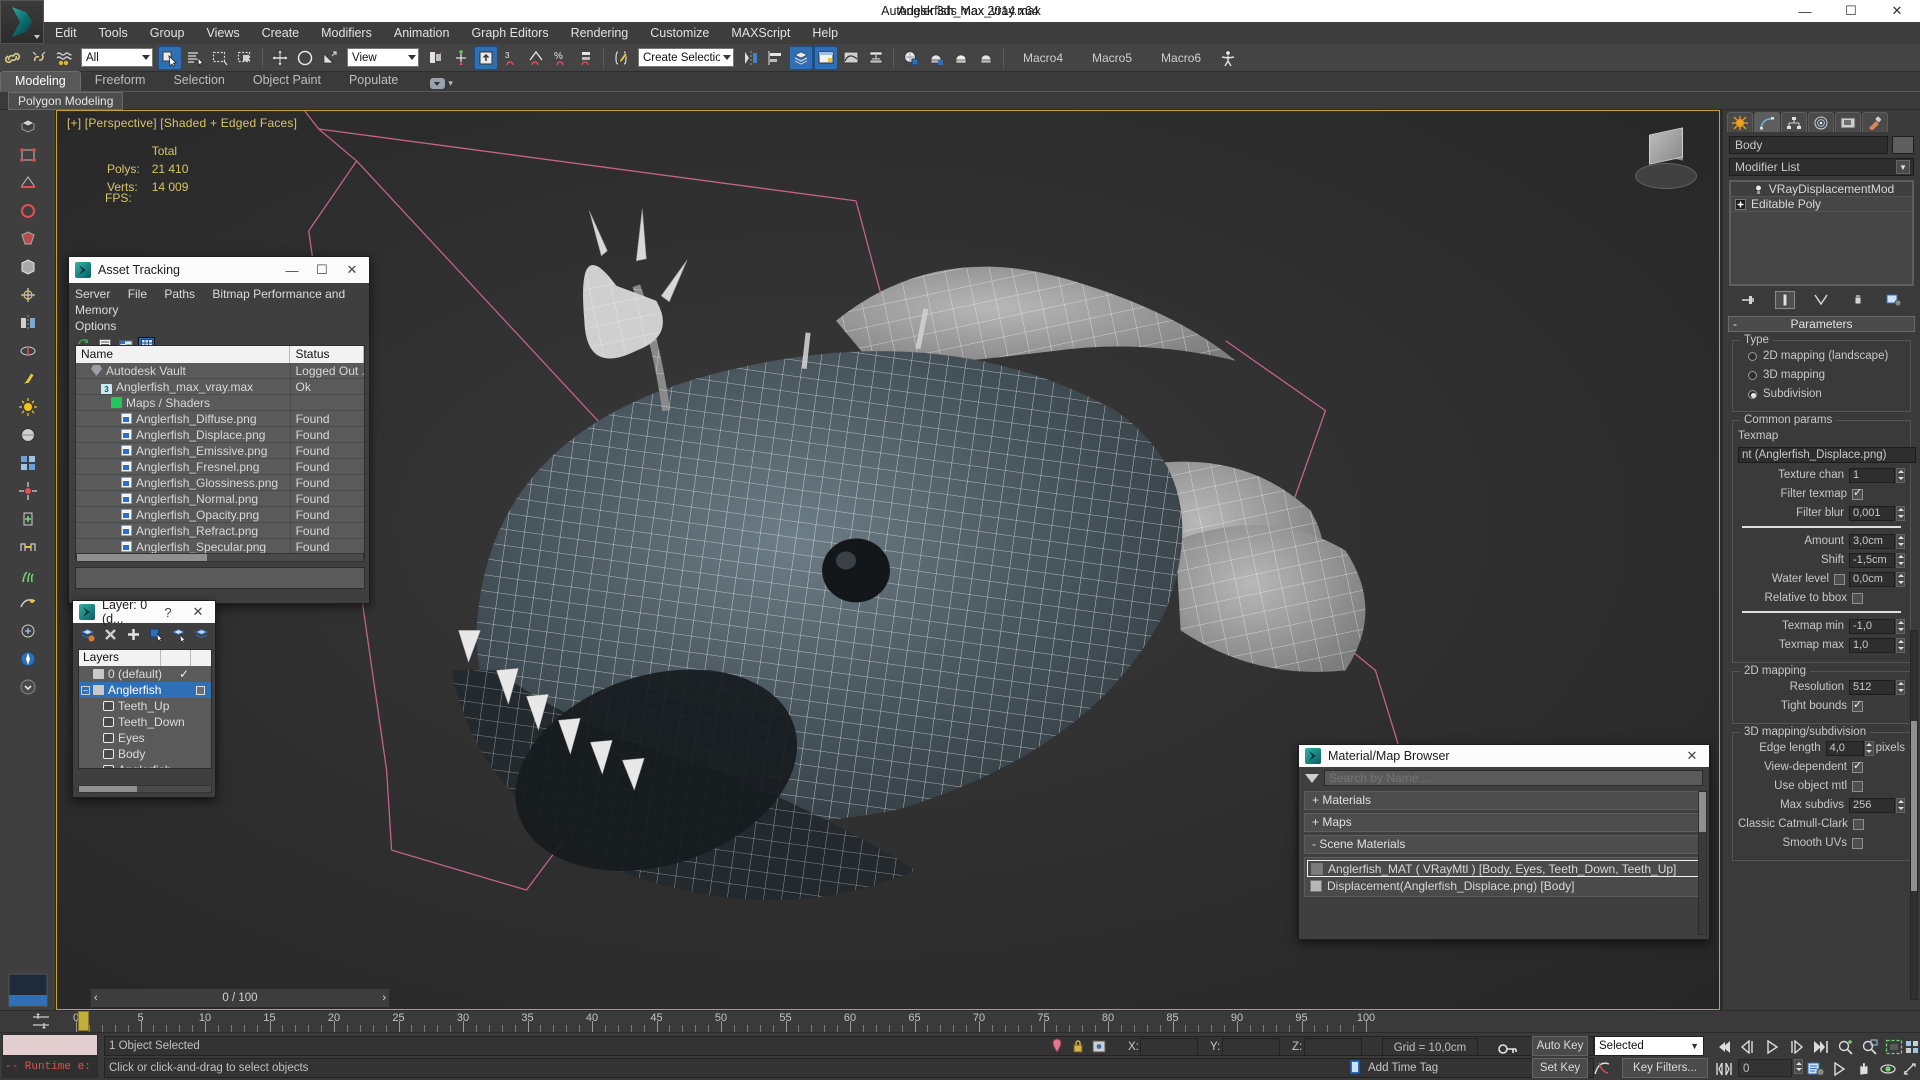 Image resolution: width=1920 pixels, height=1080 pixels. What do you see at coordinates (220, 467) in the screenshot?
I see `table-row: Anglerfish_Fresnel.png Found` at bounding box center [220, 467].